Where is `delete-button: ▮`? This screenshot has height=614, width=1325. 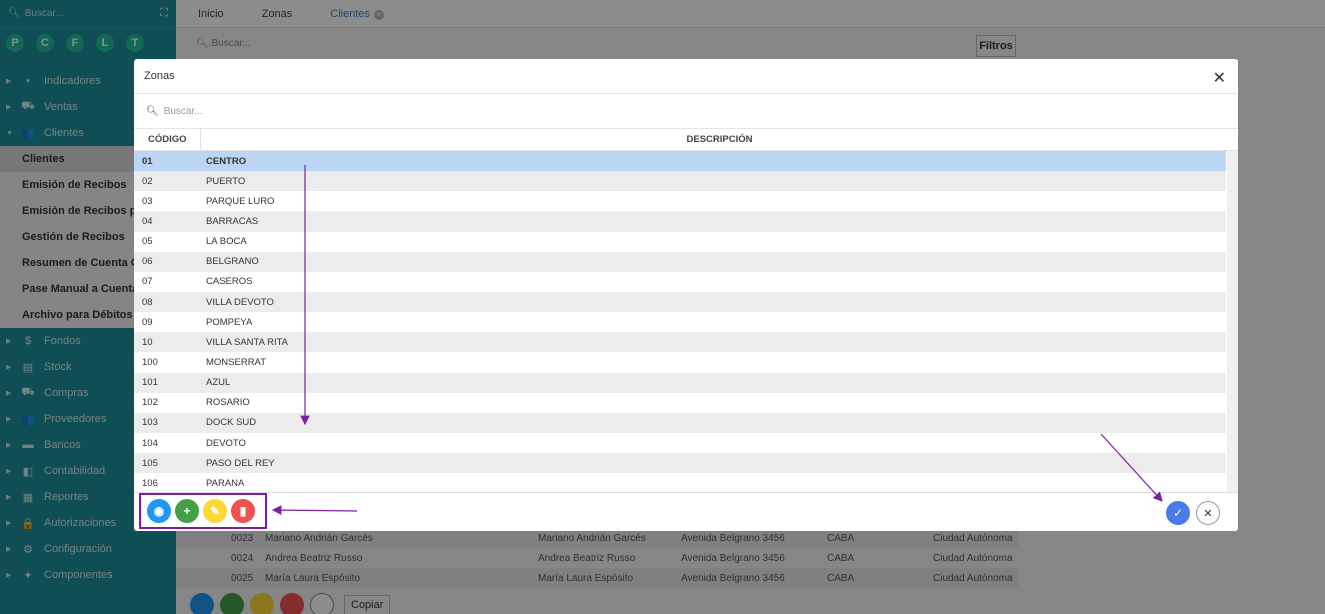
delete-button: ▮ is located at coordinates (243, 511).